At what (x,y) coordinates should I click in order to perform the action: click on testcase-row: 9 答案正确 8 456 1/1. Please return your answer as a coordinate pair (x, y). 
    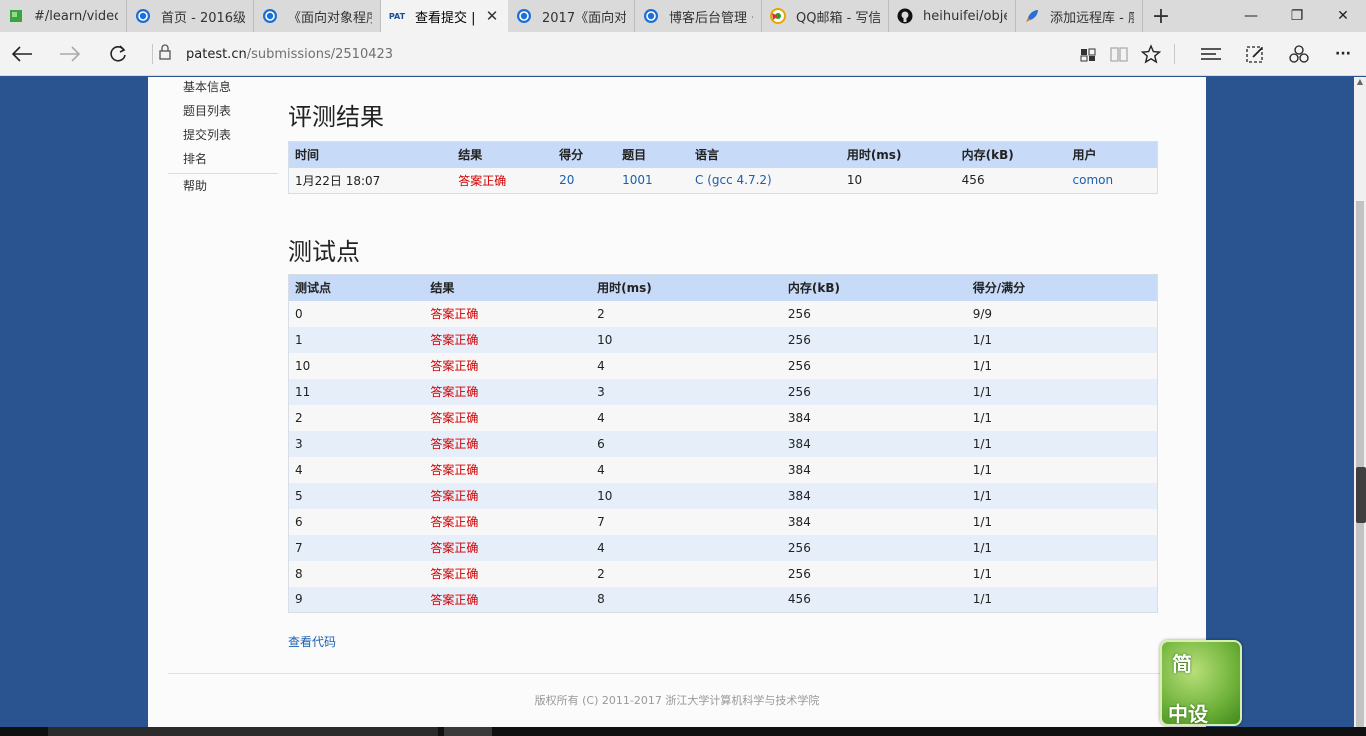
    Looking at the image, I should click on (723, 599).